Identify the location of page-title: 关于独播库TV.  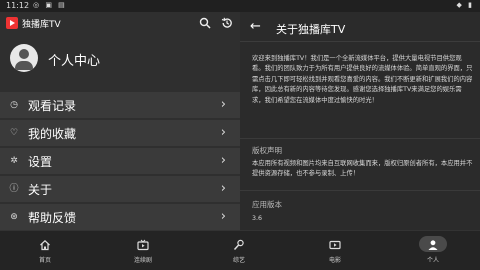
(311, 29).